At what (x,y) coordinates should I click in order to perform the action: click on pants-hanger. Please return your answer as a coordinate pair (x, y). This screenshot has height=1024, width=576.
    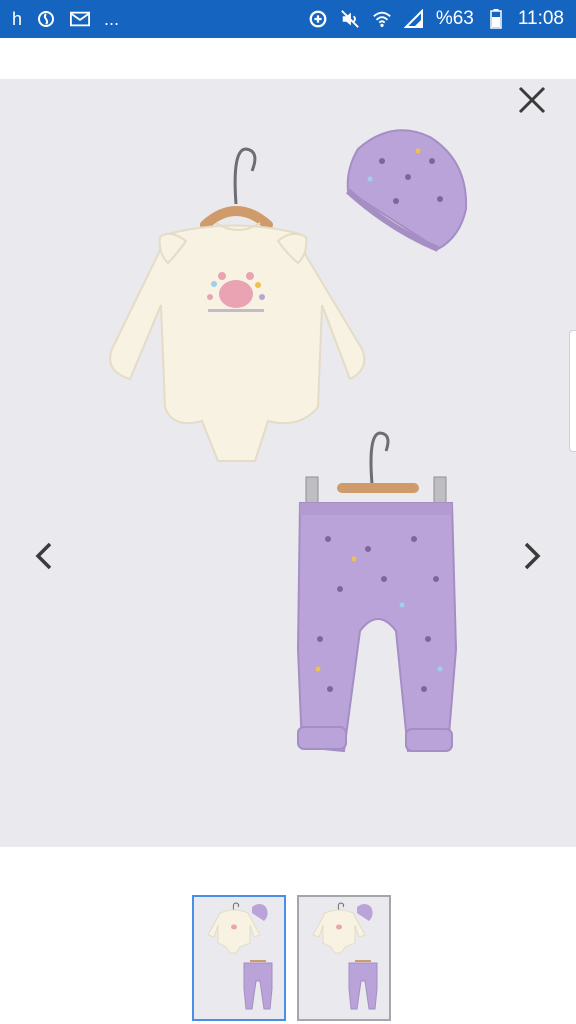
    Looking at the image, I should click on (376, 469).